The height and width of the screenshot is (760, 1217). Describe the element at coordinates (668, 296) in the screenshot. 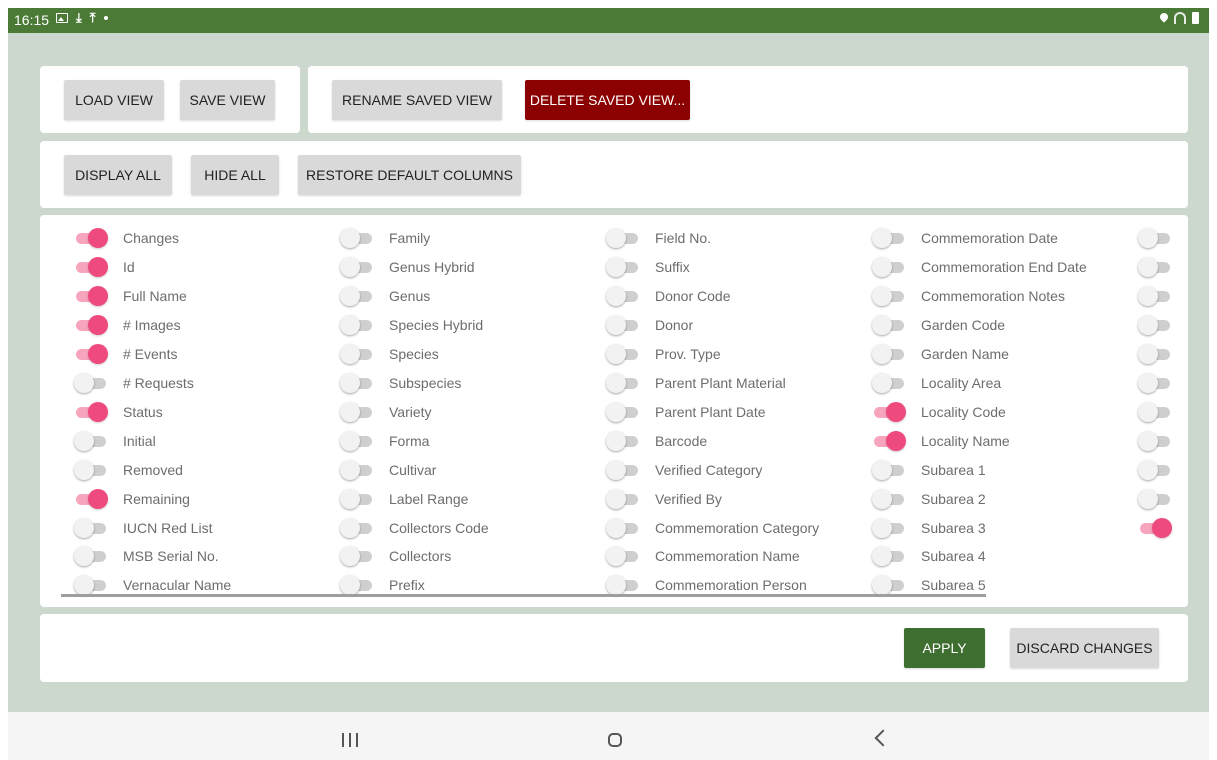

I see `column-toggle-item: Donor Code` at that location.